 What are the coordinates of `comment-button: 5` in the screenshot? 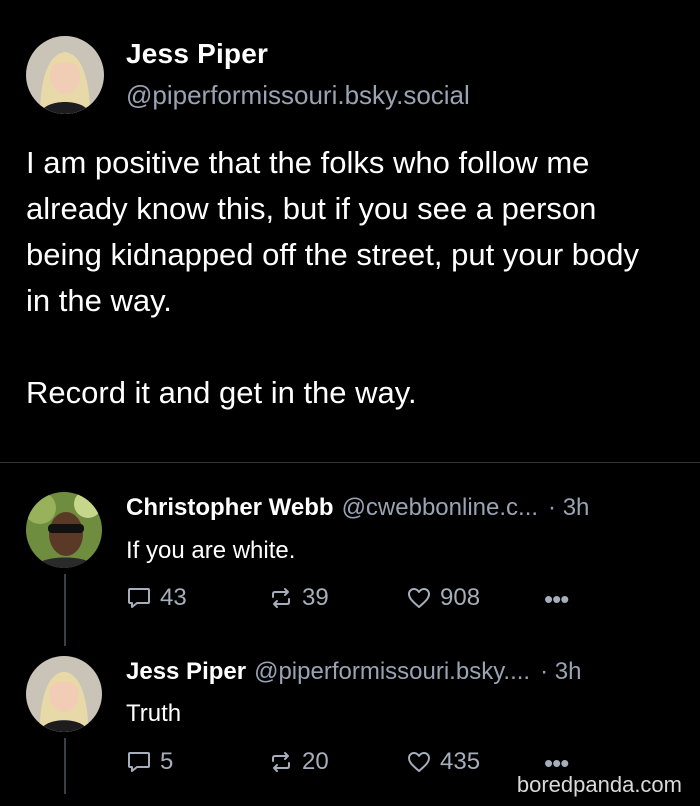 It's located at (149, 762).